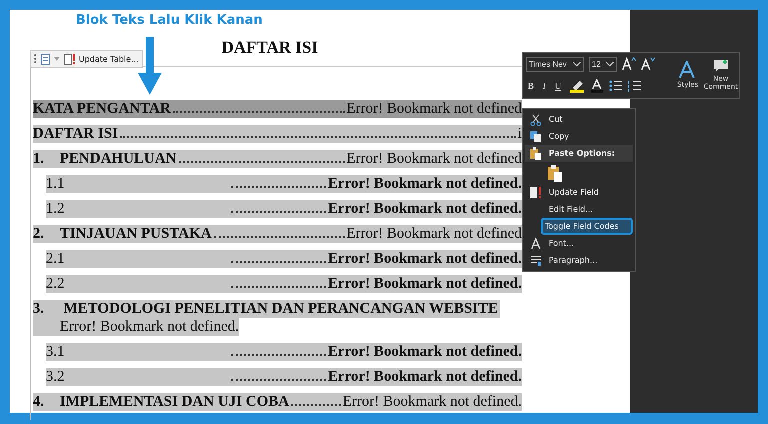 The width and height of the screenshot is (768, 424). I want to click on styles-icon, so click(688, 70).